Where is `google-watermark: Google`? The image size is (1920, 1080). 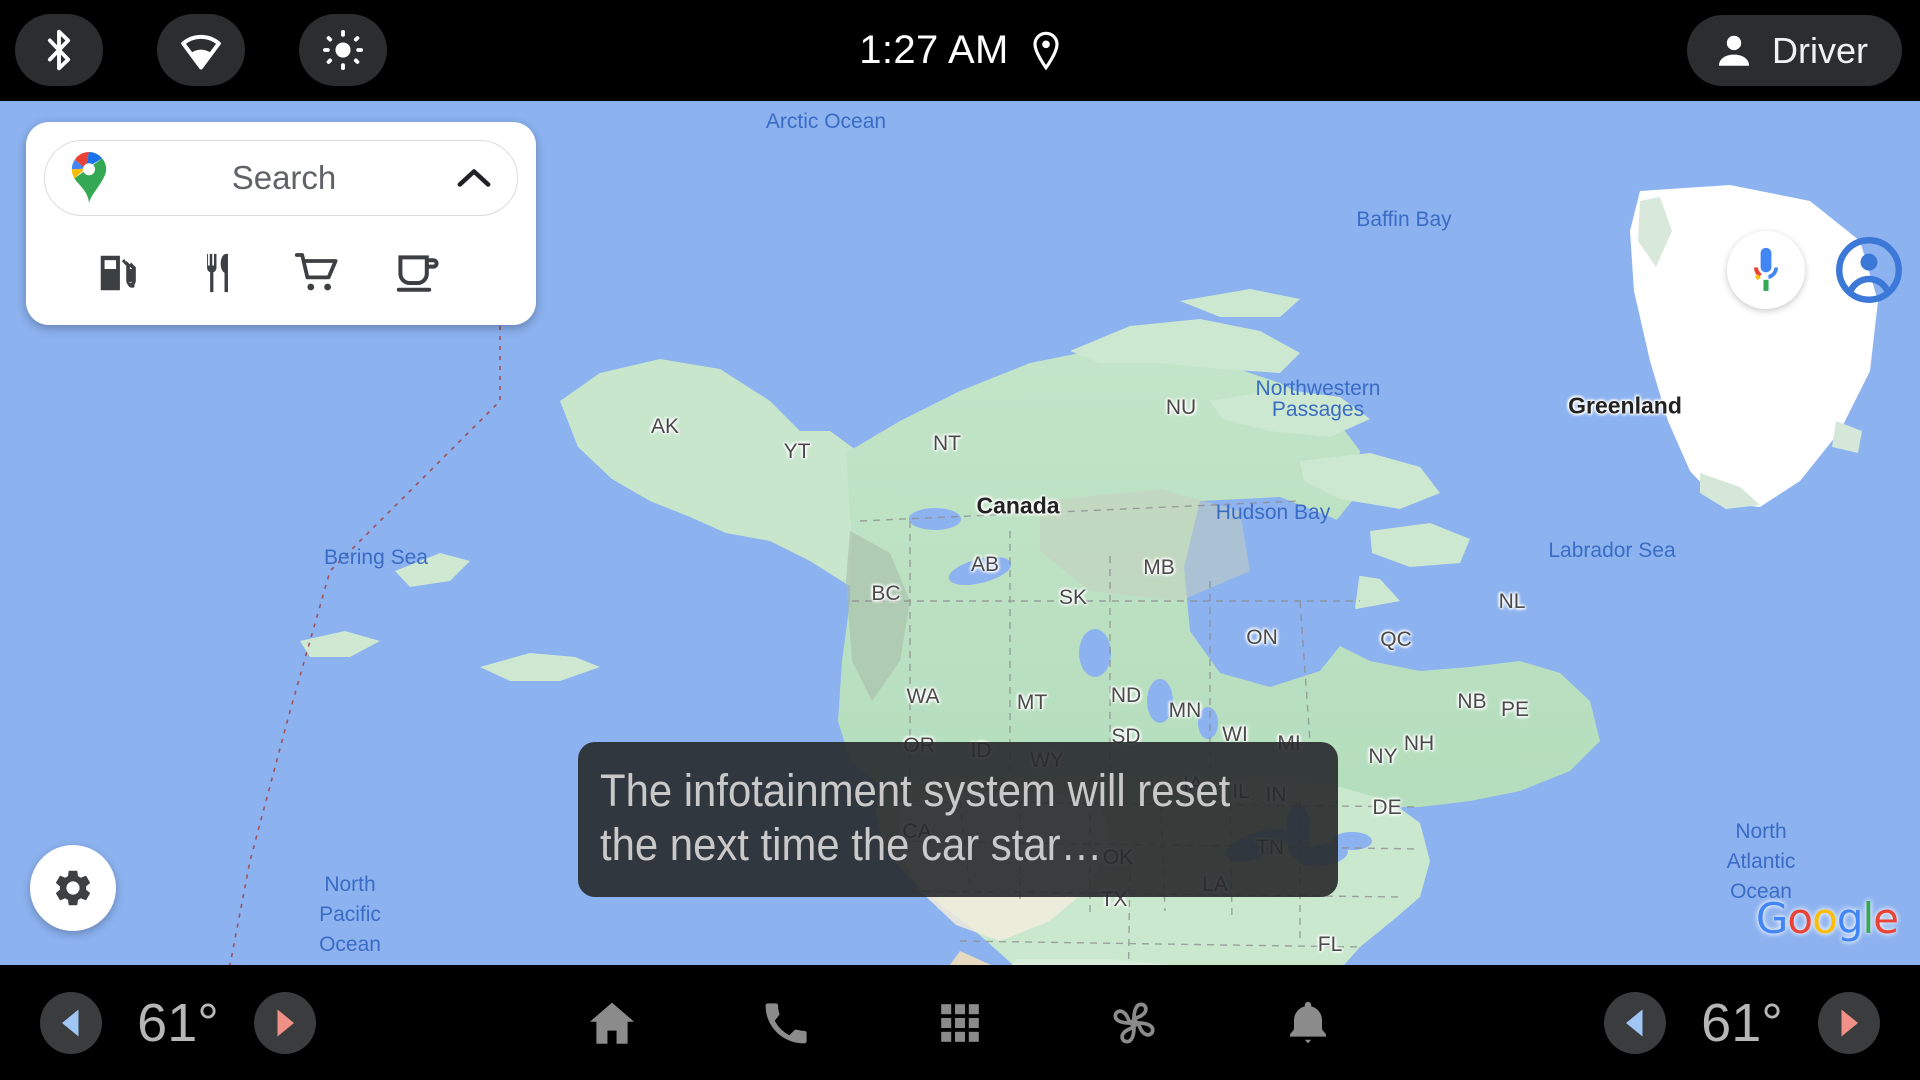 google-watermark: Google is located at coordinates (1827, 918).